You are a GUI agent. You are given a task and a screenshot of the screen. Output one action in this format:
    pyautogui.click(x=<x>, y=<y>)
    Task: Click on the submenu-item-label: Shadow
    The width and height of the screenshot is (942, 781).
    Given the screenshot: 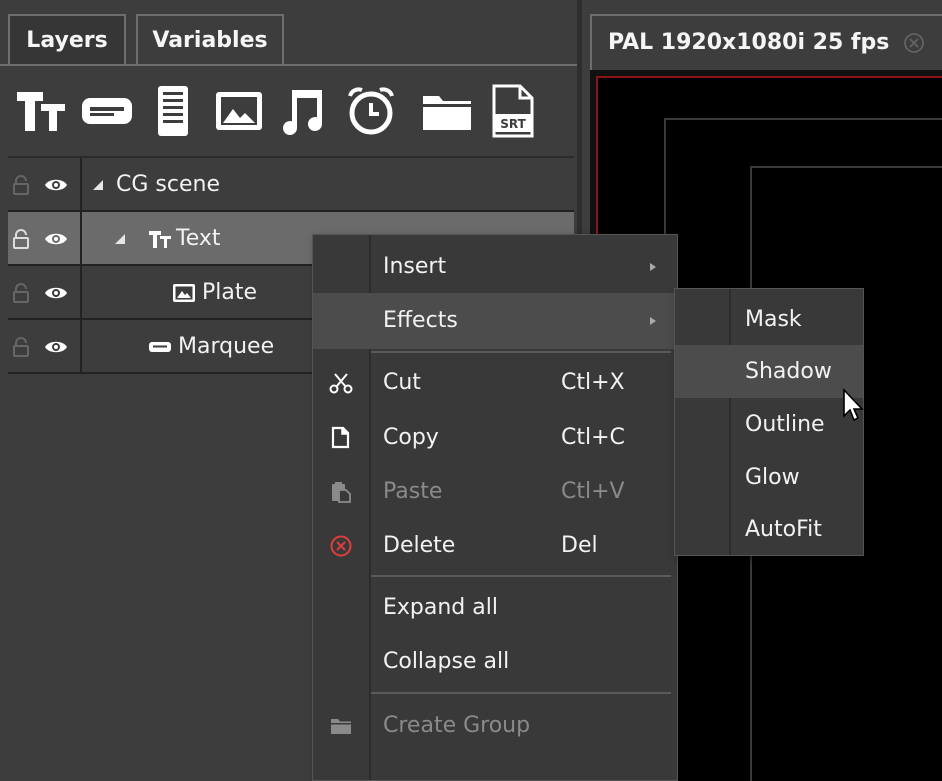 What is the action you would take?
    pyautogui.click(x=788, y=371)
    